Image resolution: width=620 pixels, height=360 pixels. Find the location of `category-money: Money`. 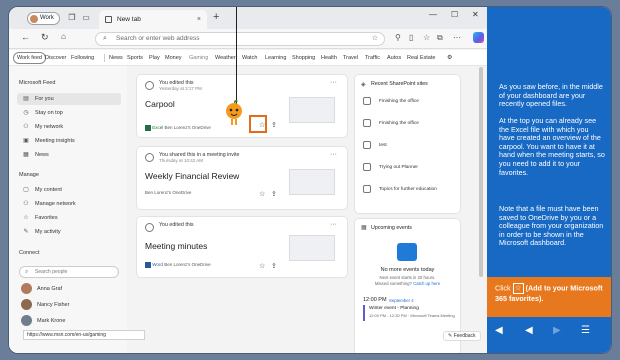

category-money: Money is located at coordinates (173, 58).